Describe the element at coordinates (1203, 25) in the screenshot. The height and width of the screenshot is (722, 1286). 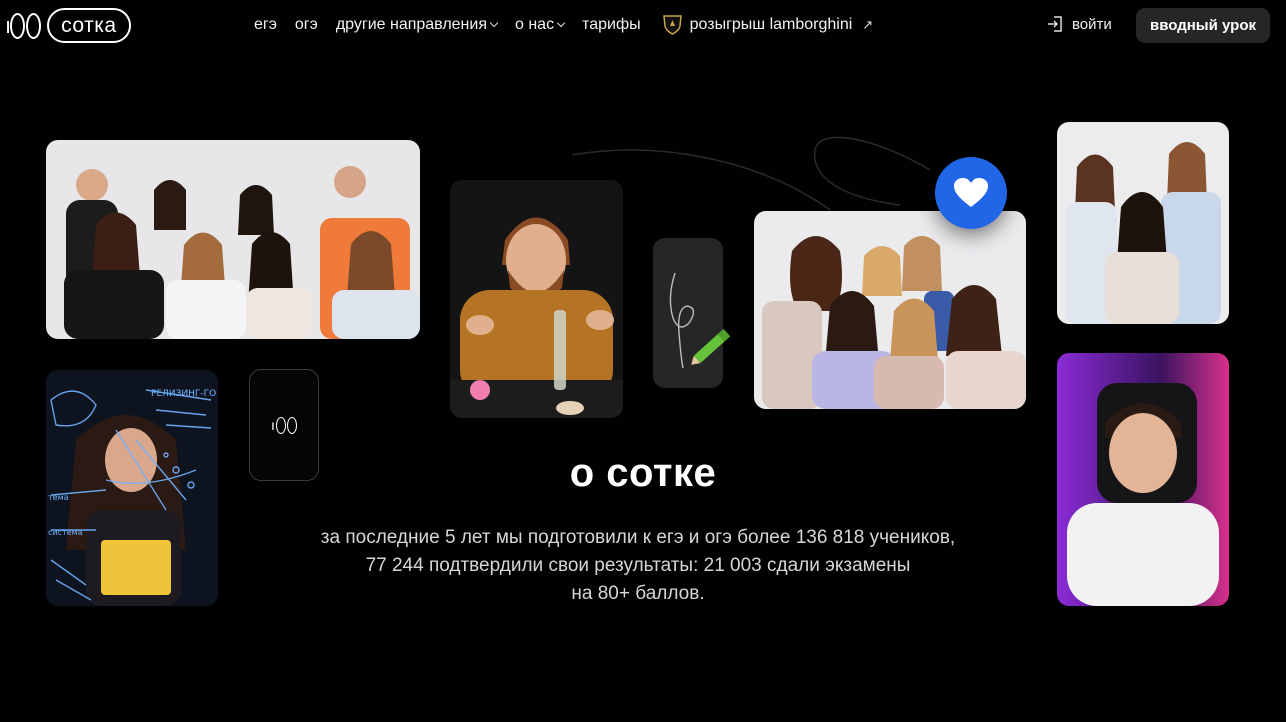
I see `intro-lesson-button: вводный урок` at that location.